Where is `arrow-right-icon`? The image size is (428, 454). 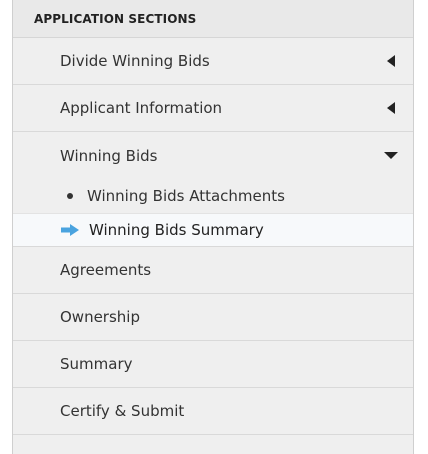 arrow-right-icon is located at coordinates (70, 230).